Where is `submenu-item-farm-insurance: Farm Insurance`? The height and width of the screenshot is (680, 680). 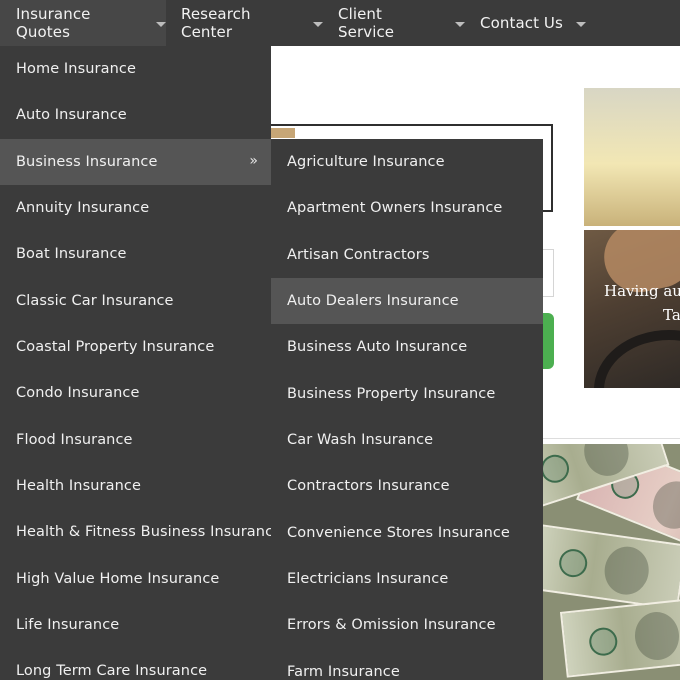 submenu-item-farm-insurance: Farm Insurance is located at coordinates (407, 664).